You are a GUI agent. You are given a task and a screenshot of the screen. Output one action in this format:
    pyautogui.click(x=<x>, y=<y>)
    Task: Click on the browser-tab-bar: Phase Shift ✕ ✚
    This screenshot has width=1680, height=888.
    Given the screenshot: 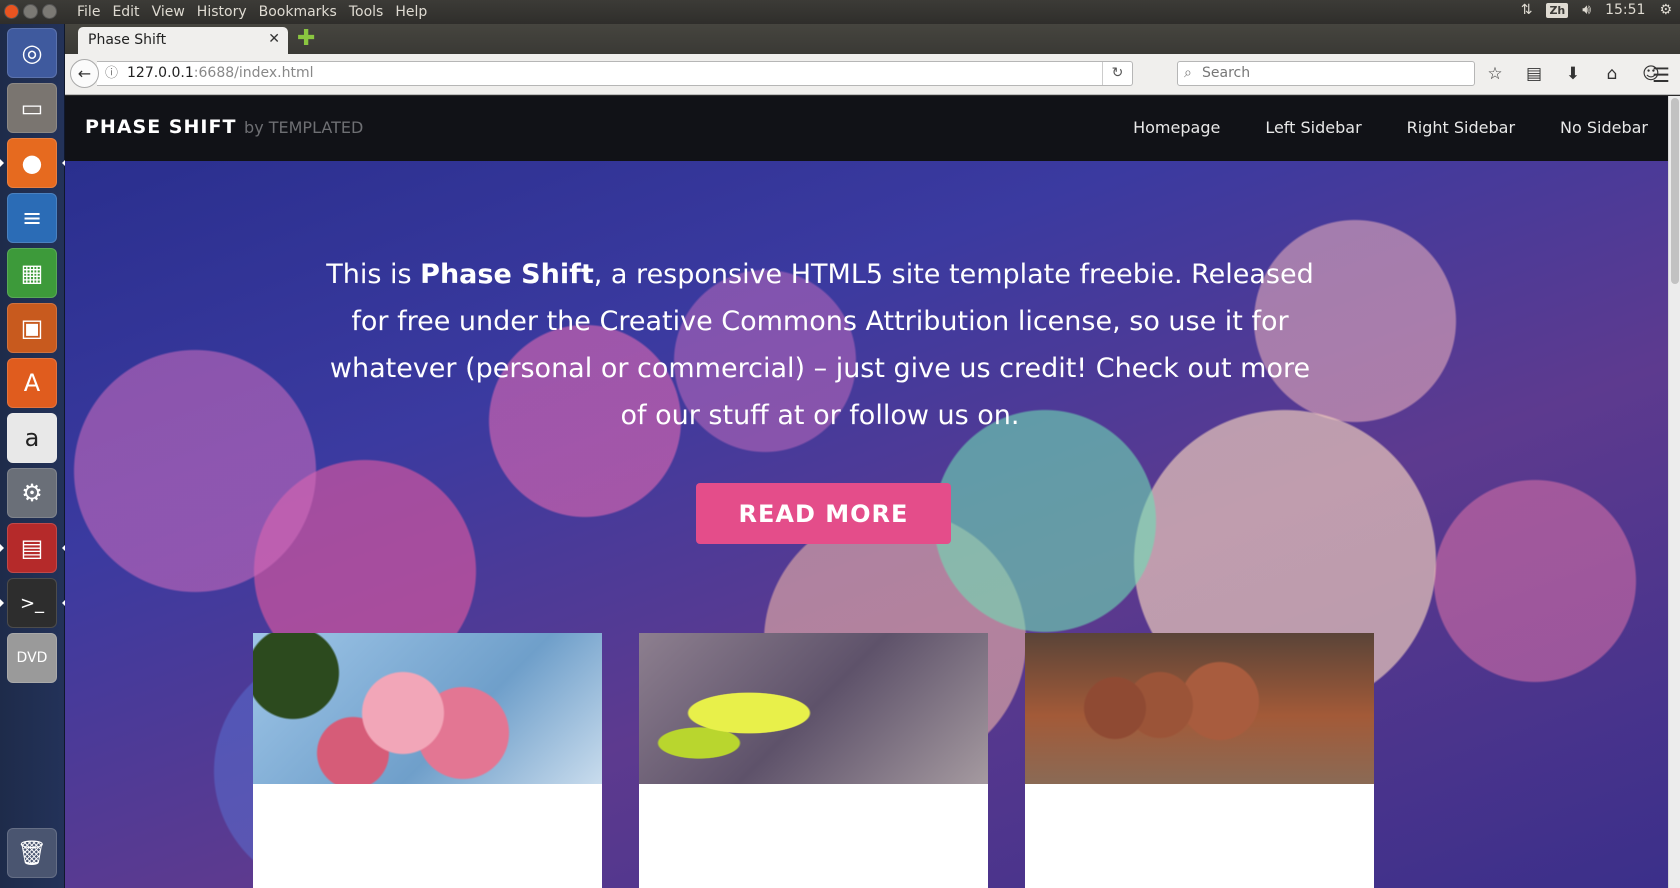 What is the action you would take?
    pyautogui.click(x=872, y=39)
    